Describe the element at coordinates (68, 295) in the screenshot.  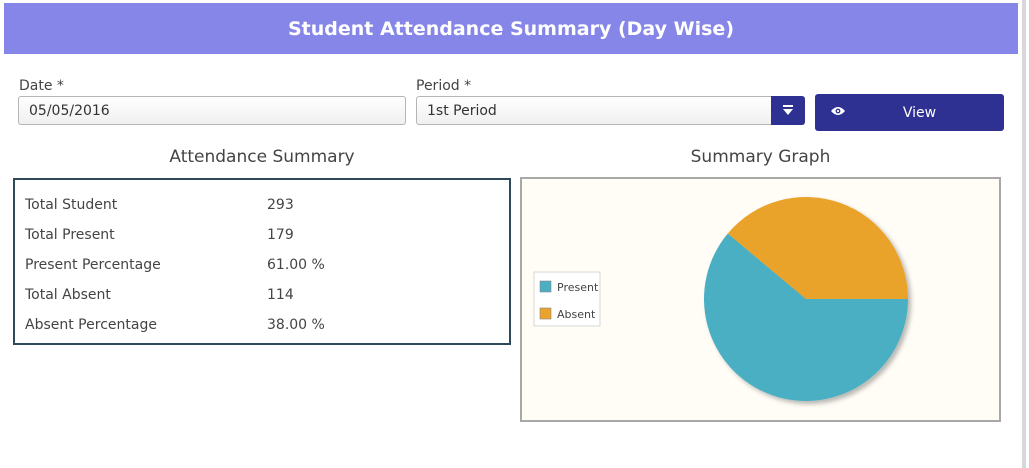
I see `row-label: Total Absent` at that location.